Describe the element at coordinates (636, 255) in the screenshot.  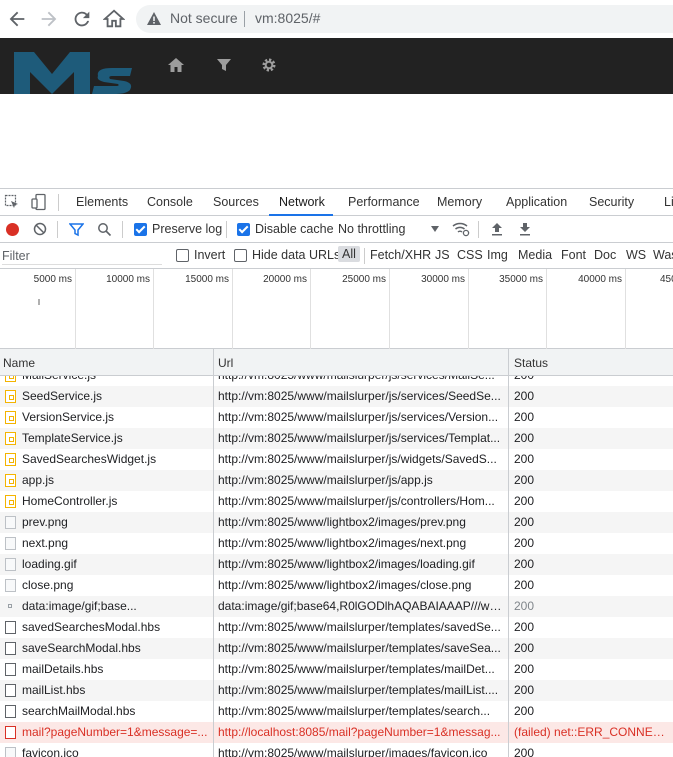
I see `filter-type-ws: WS` at that location.